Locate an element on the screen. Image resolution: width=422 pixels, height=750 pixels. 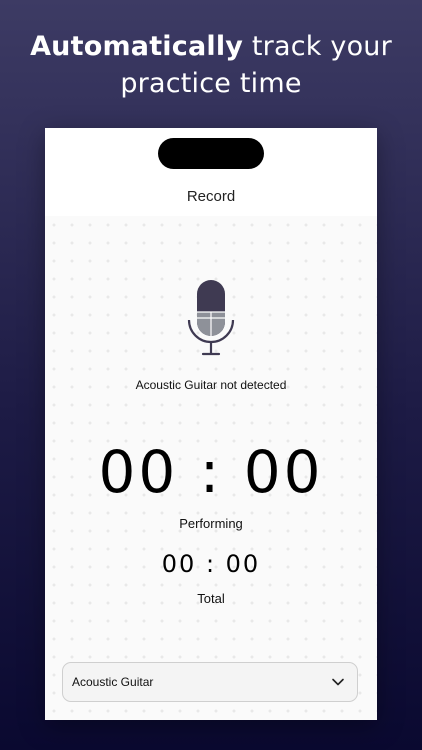
promo-headline: Automatically track your practice time is located at coordinates (211, 65).